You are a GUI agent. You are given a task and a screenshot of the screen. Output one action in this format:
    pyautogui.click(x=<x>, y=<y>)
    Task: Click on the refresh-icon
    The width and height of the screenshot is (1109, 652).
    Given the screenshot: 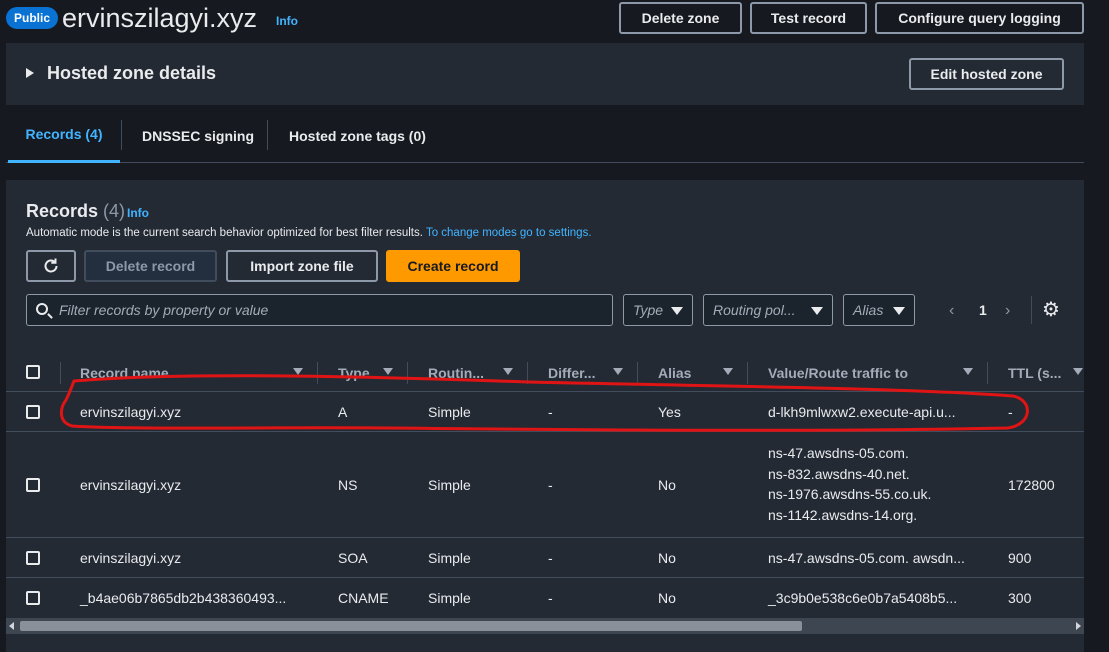 What is the action you would take?
    pyautogui.click(x=51, y=265)
    